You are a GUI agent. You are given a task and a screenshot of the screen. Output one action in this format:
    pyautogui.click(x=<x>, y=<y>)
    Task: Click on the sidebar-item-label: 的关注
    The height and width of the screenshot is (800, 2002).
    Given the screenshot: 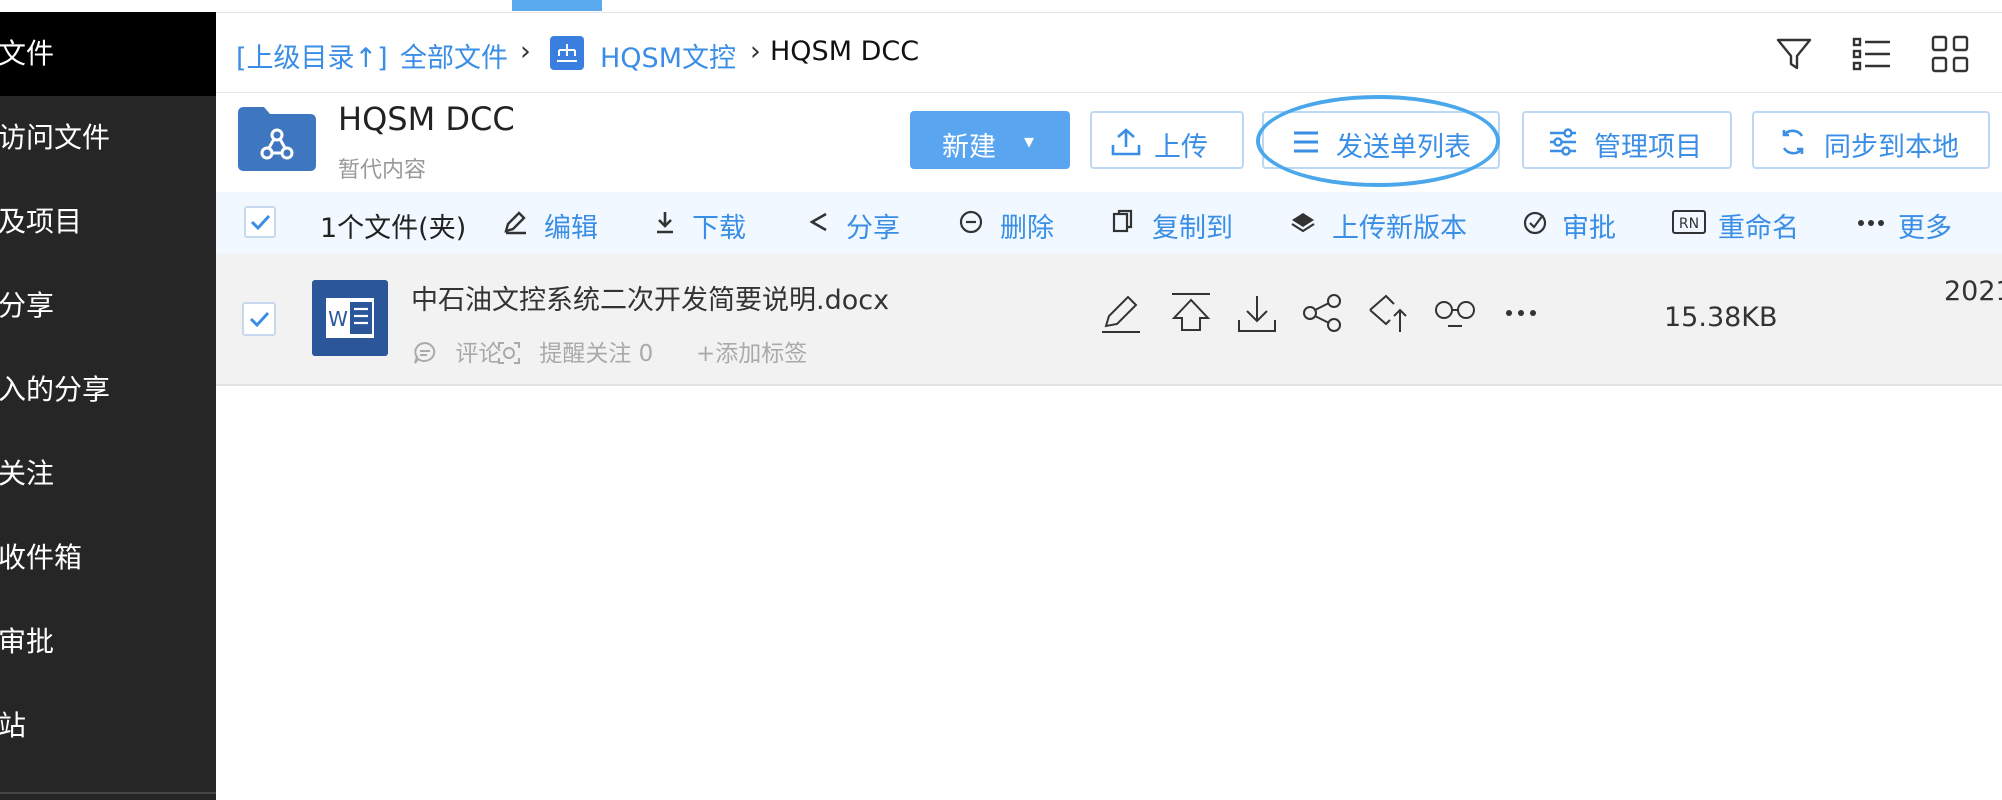 What is the action you would take?
    pyautogui.click(x=27, y=473)
    